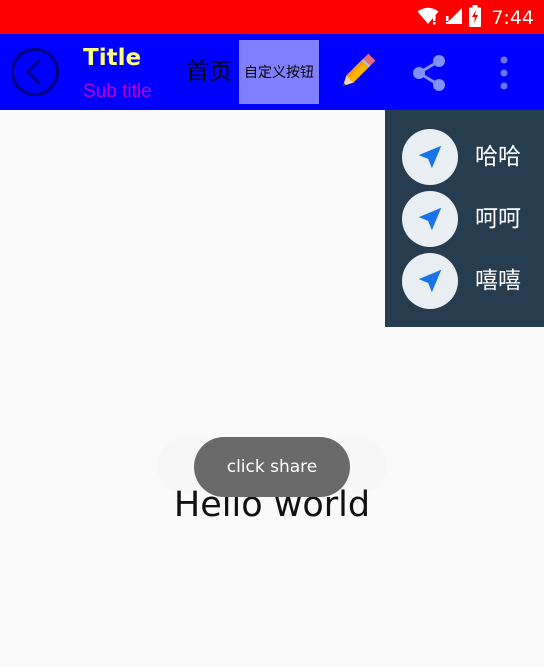  Describe the element at coordinates (117, 91) in the screenshot. I see `toolbar-subtitle: Sub title` at that location.